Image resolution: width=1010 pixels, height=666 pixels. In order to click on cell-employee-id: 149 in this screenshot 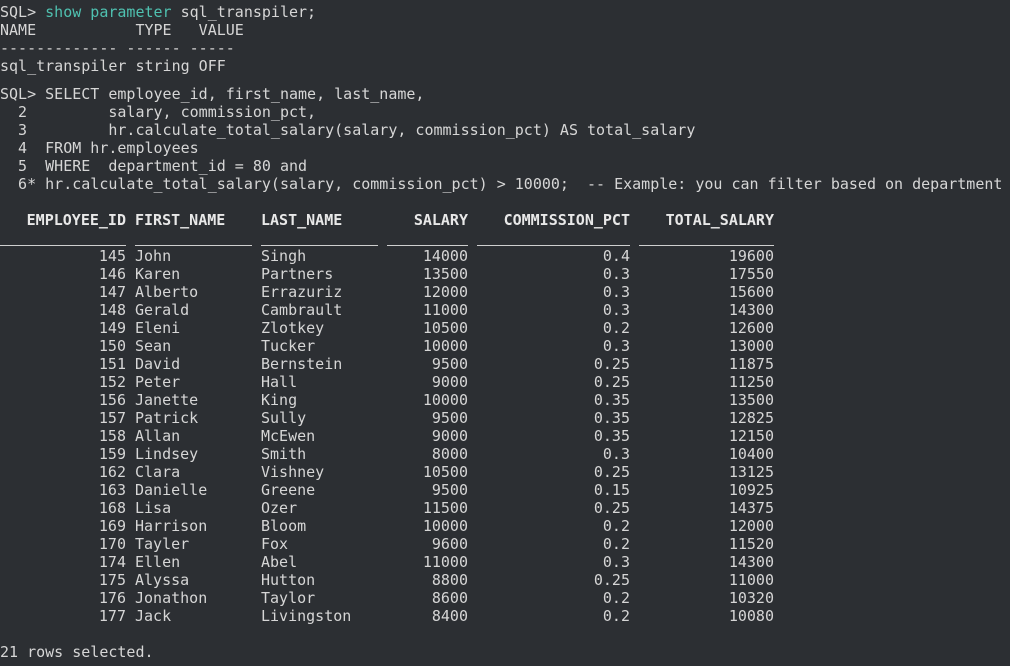, I will do `click(112, 328)`.